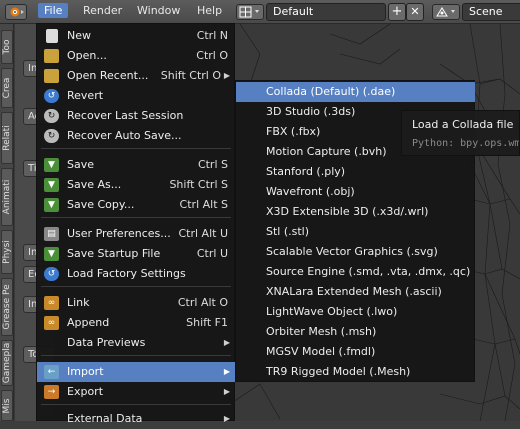  I want to click on tooltip-python-path: Python: bpy.ops.wm, so click(466, 143).